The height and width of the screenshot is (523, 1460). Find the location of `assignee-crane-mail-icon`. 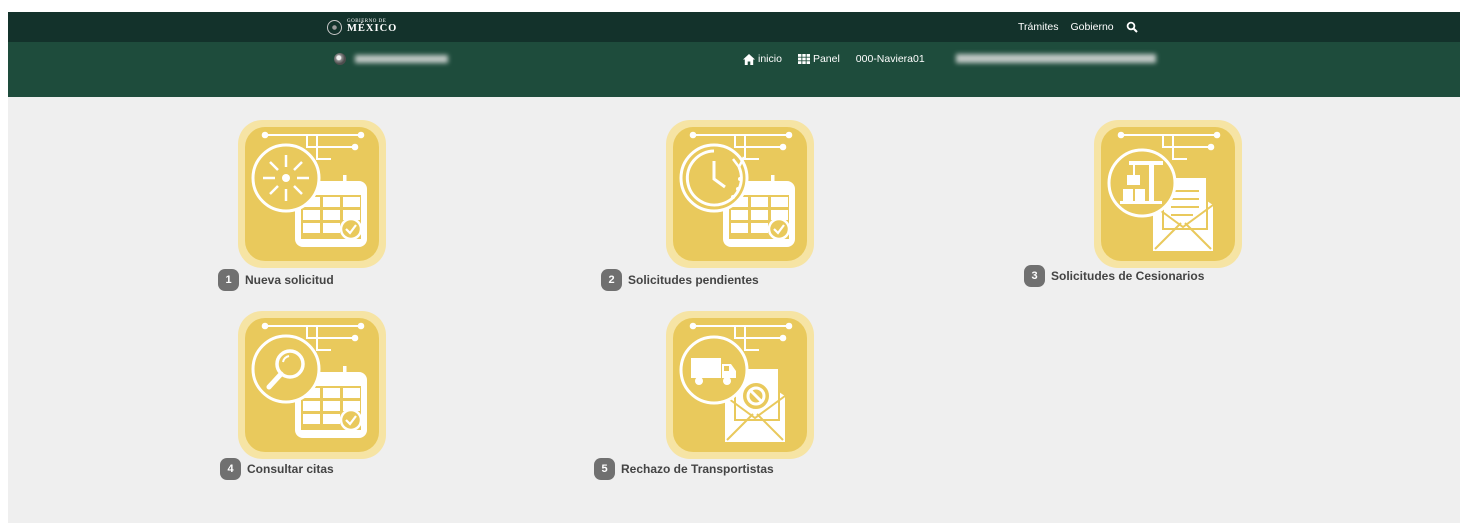

assignee-crane-mail-icon is located at coordinates (1168, 194).